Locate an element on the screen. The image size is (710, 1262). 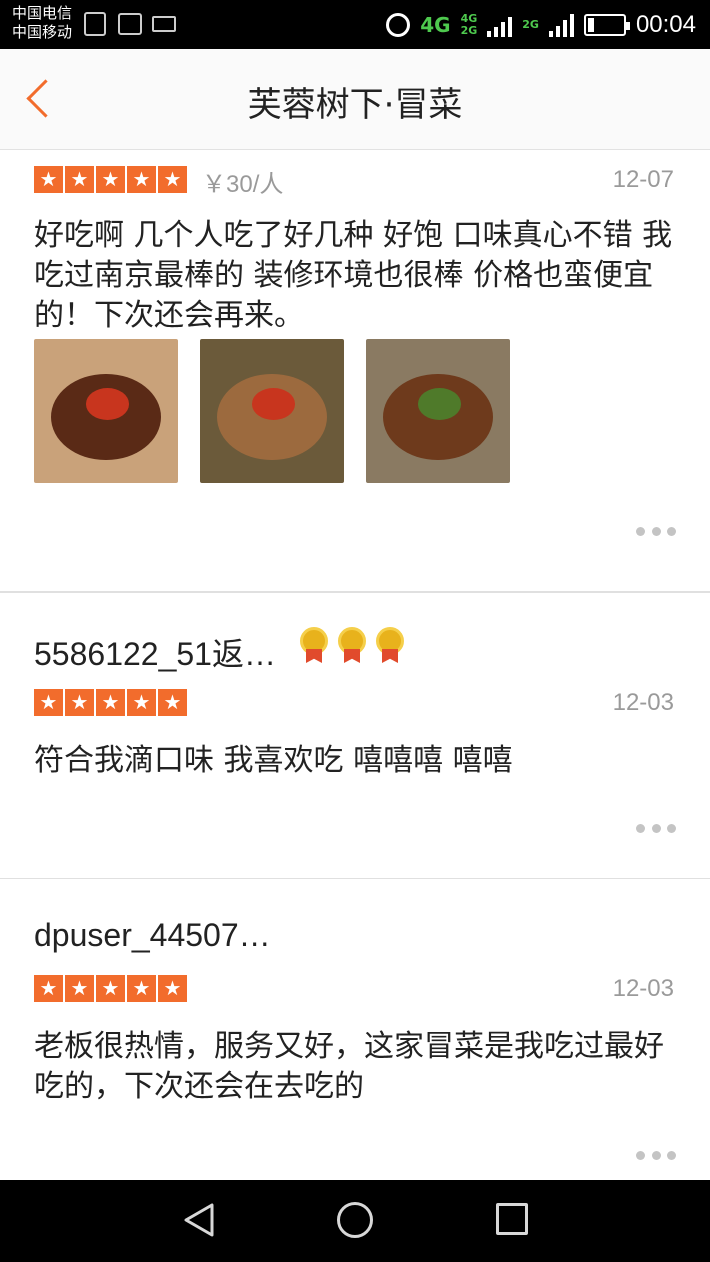
reviewer-medals is located at coordinates (352, 645).